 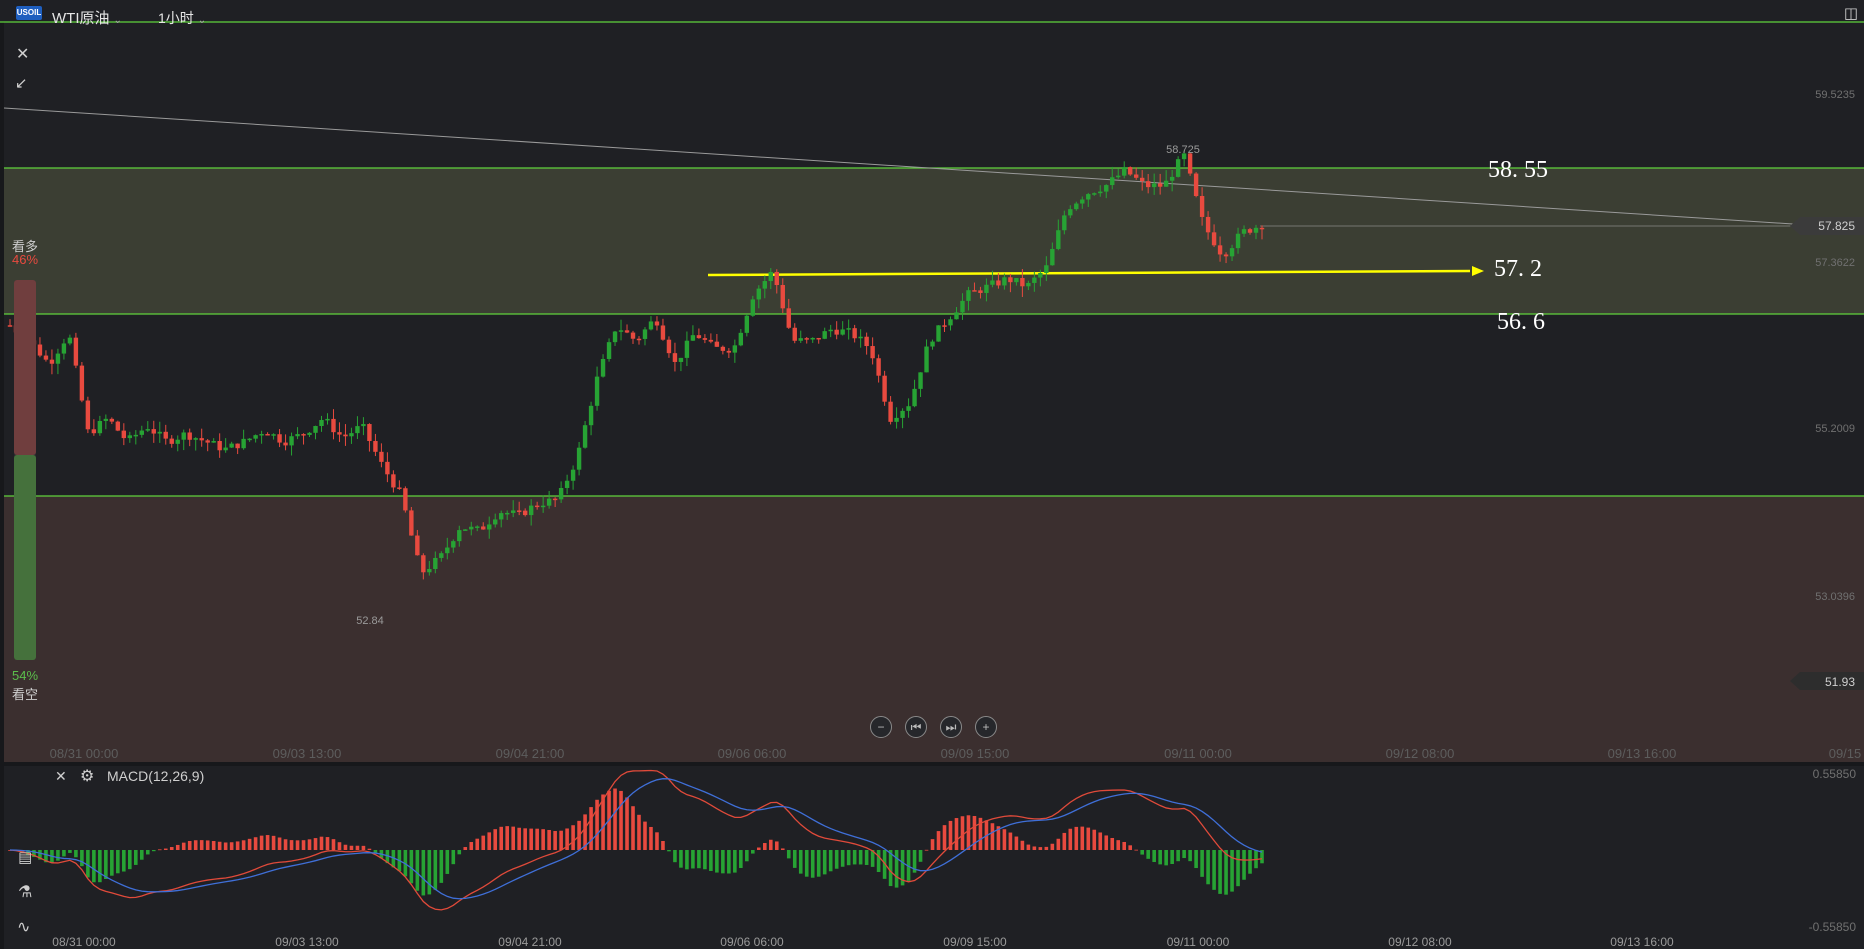 What do you see at coordinates (25, 557) in the screenshot?
I see `bear-bar` at bounding box center [25, 557].